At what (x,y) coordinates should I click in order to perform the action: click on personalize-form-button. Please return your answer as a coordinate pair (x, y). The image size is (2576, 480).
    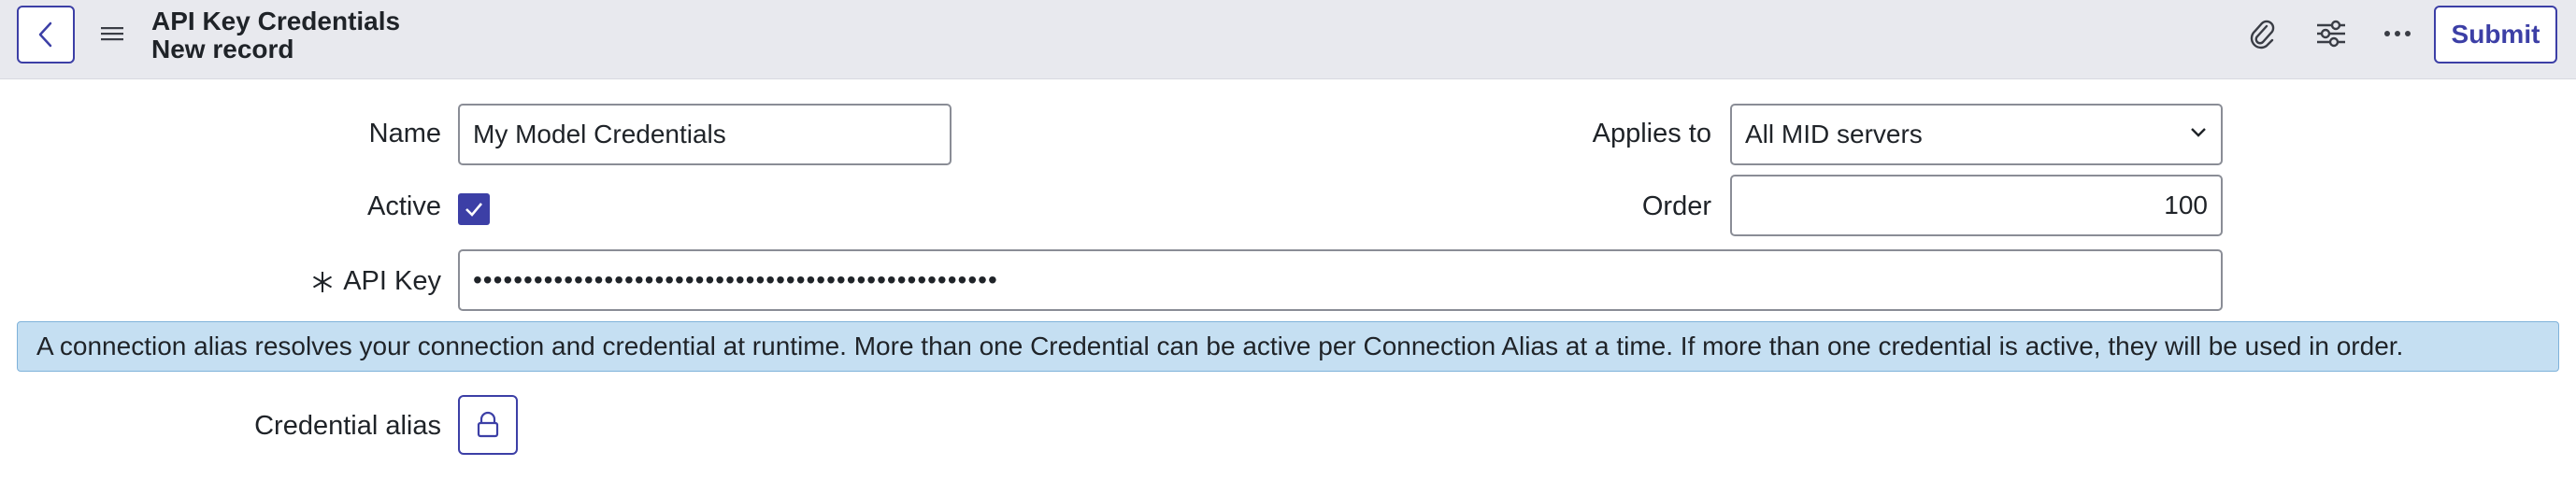
    Looking at the image, I should click on (2331, 33).